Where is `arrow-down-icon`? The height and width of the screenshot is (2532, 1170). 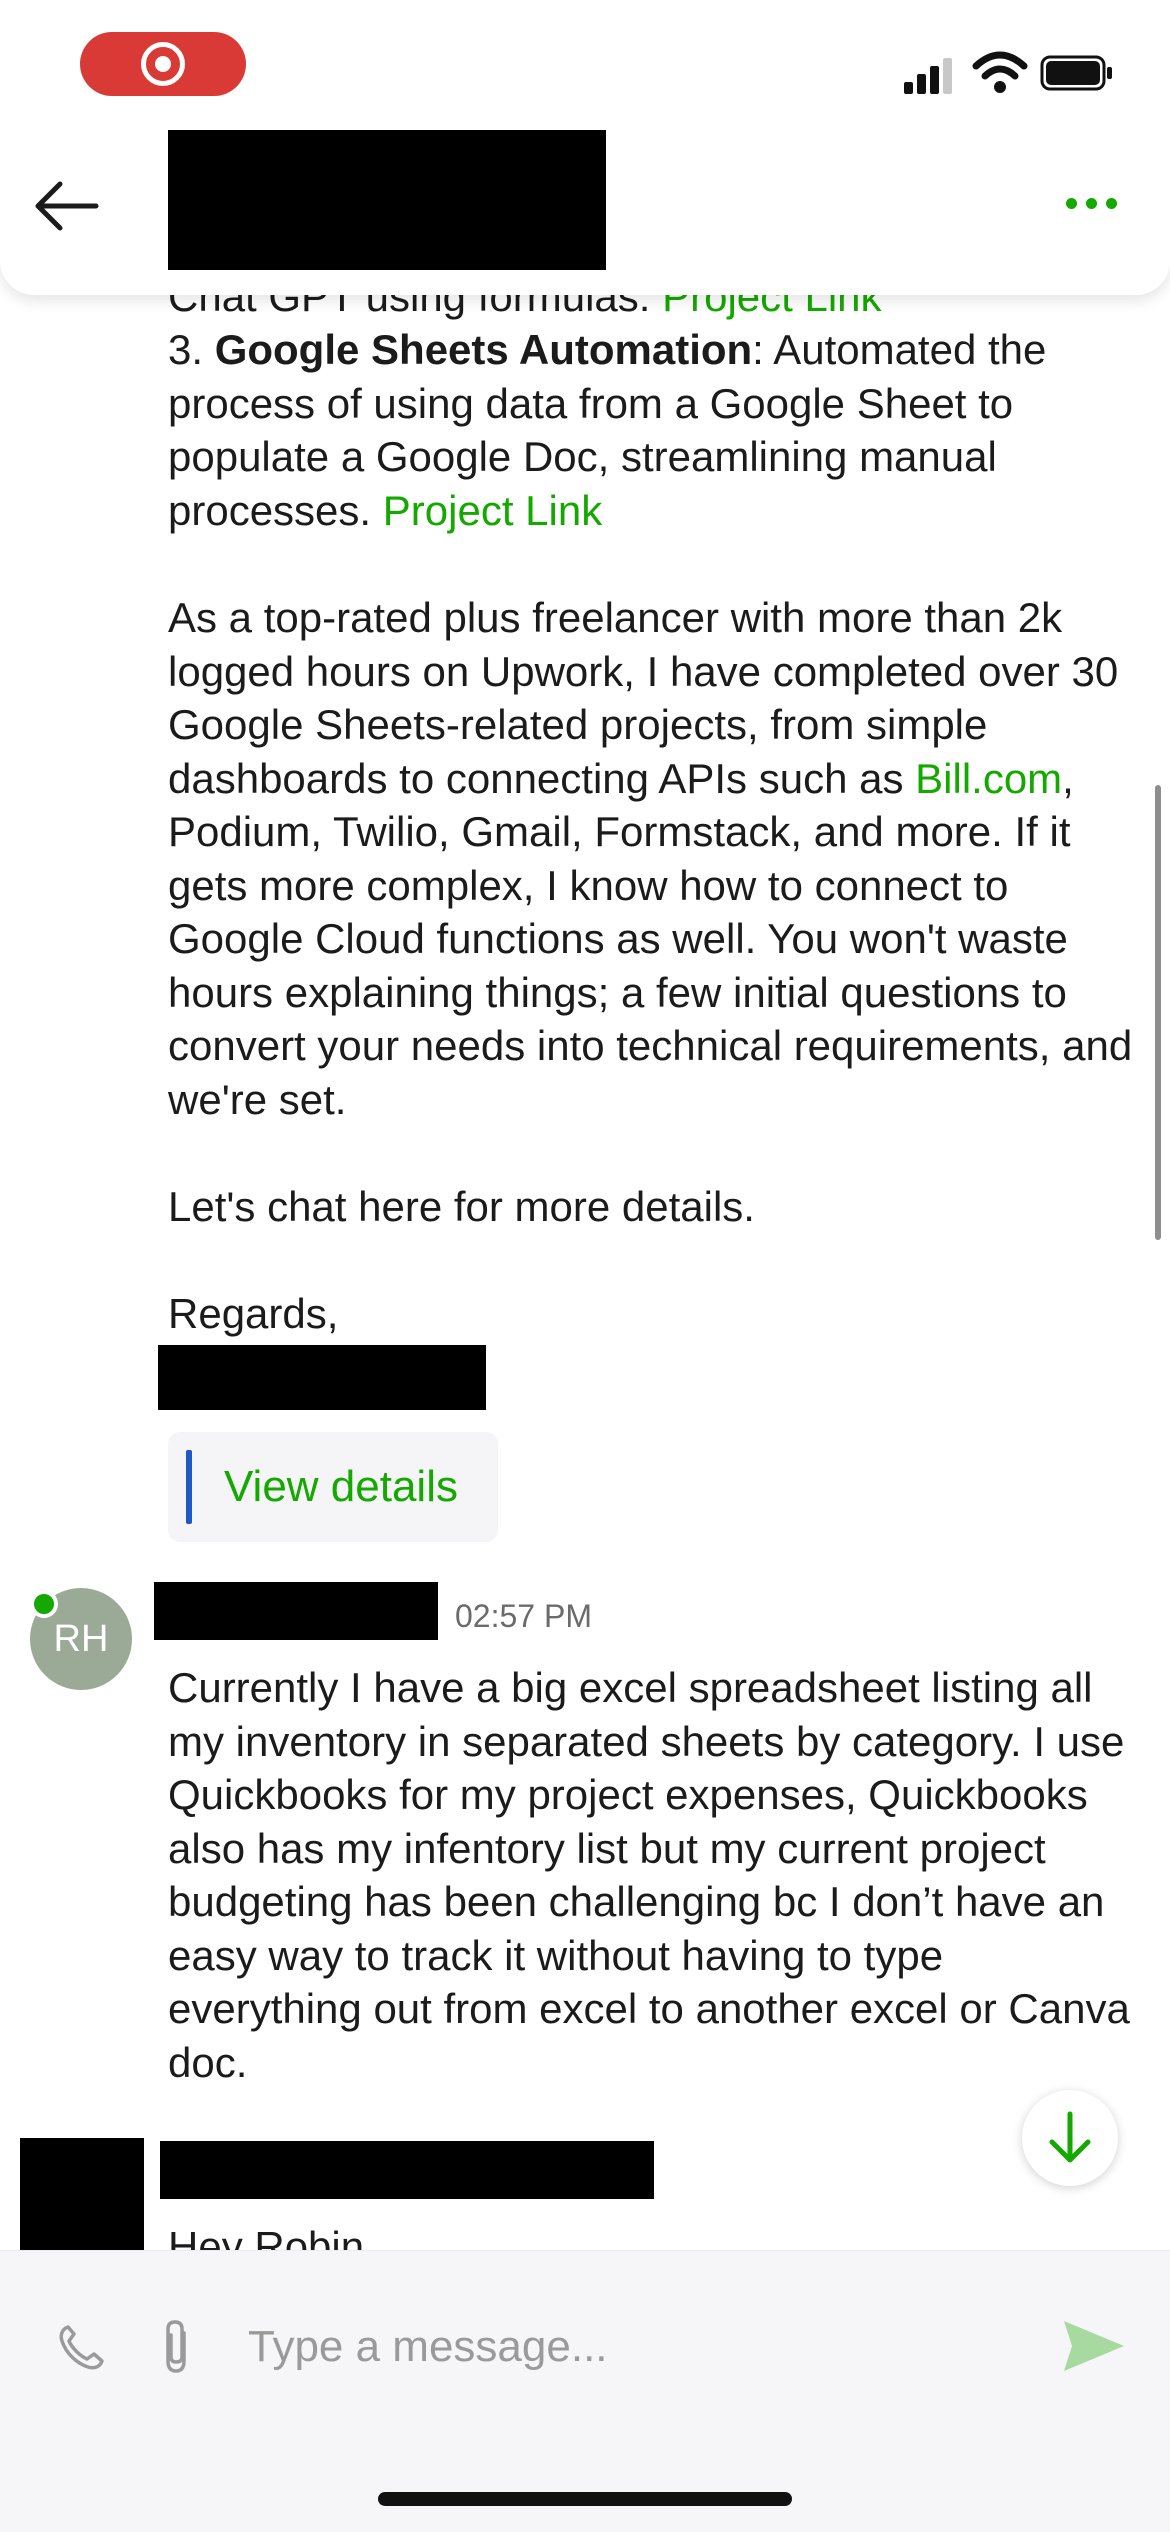
arrow-down-icon is located at coordinates (1070, 2137).